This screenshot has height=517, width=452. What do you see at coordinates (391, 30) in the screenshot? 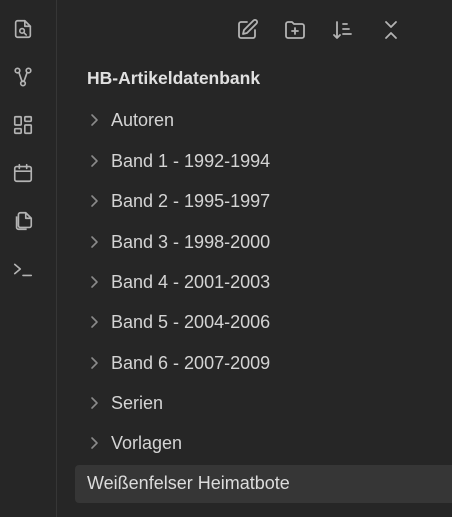
I see `collapse-all-icon` at bounding box center [391, 30].